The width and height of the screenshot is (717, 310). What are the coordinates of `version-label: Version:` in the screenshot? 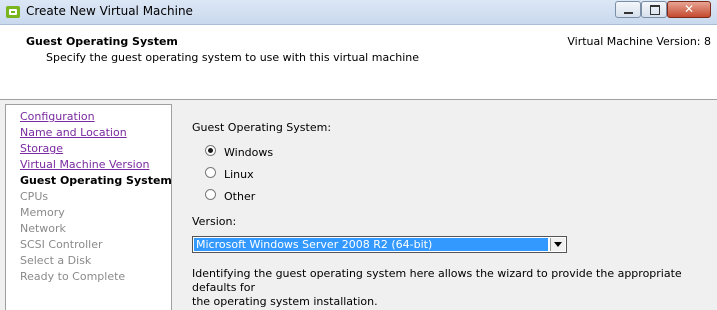 It's located at (214, 221).